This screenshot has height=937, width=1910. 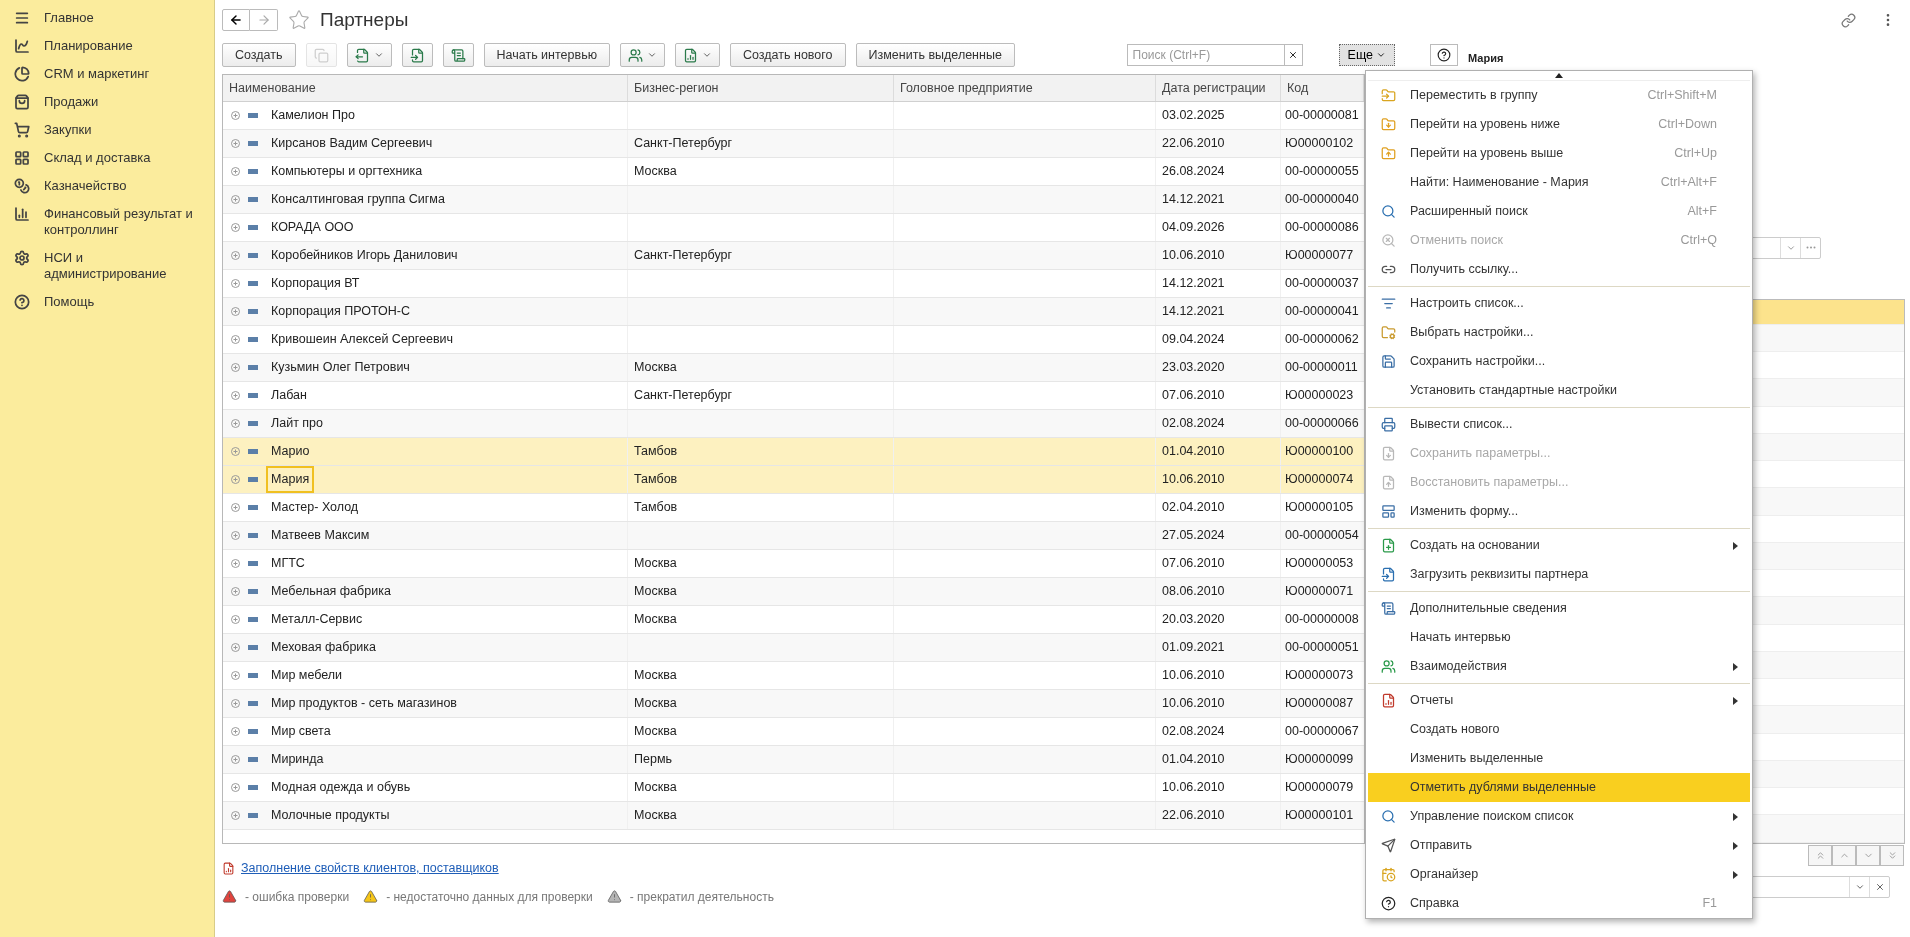 What do you see at coordinates (1193, 592) in the screenshot?
I see `date-cell-text: 08.06.2010` at bounding box center [1193, 592].